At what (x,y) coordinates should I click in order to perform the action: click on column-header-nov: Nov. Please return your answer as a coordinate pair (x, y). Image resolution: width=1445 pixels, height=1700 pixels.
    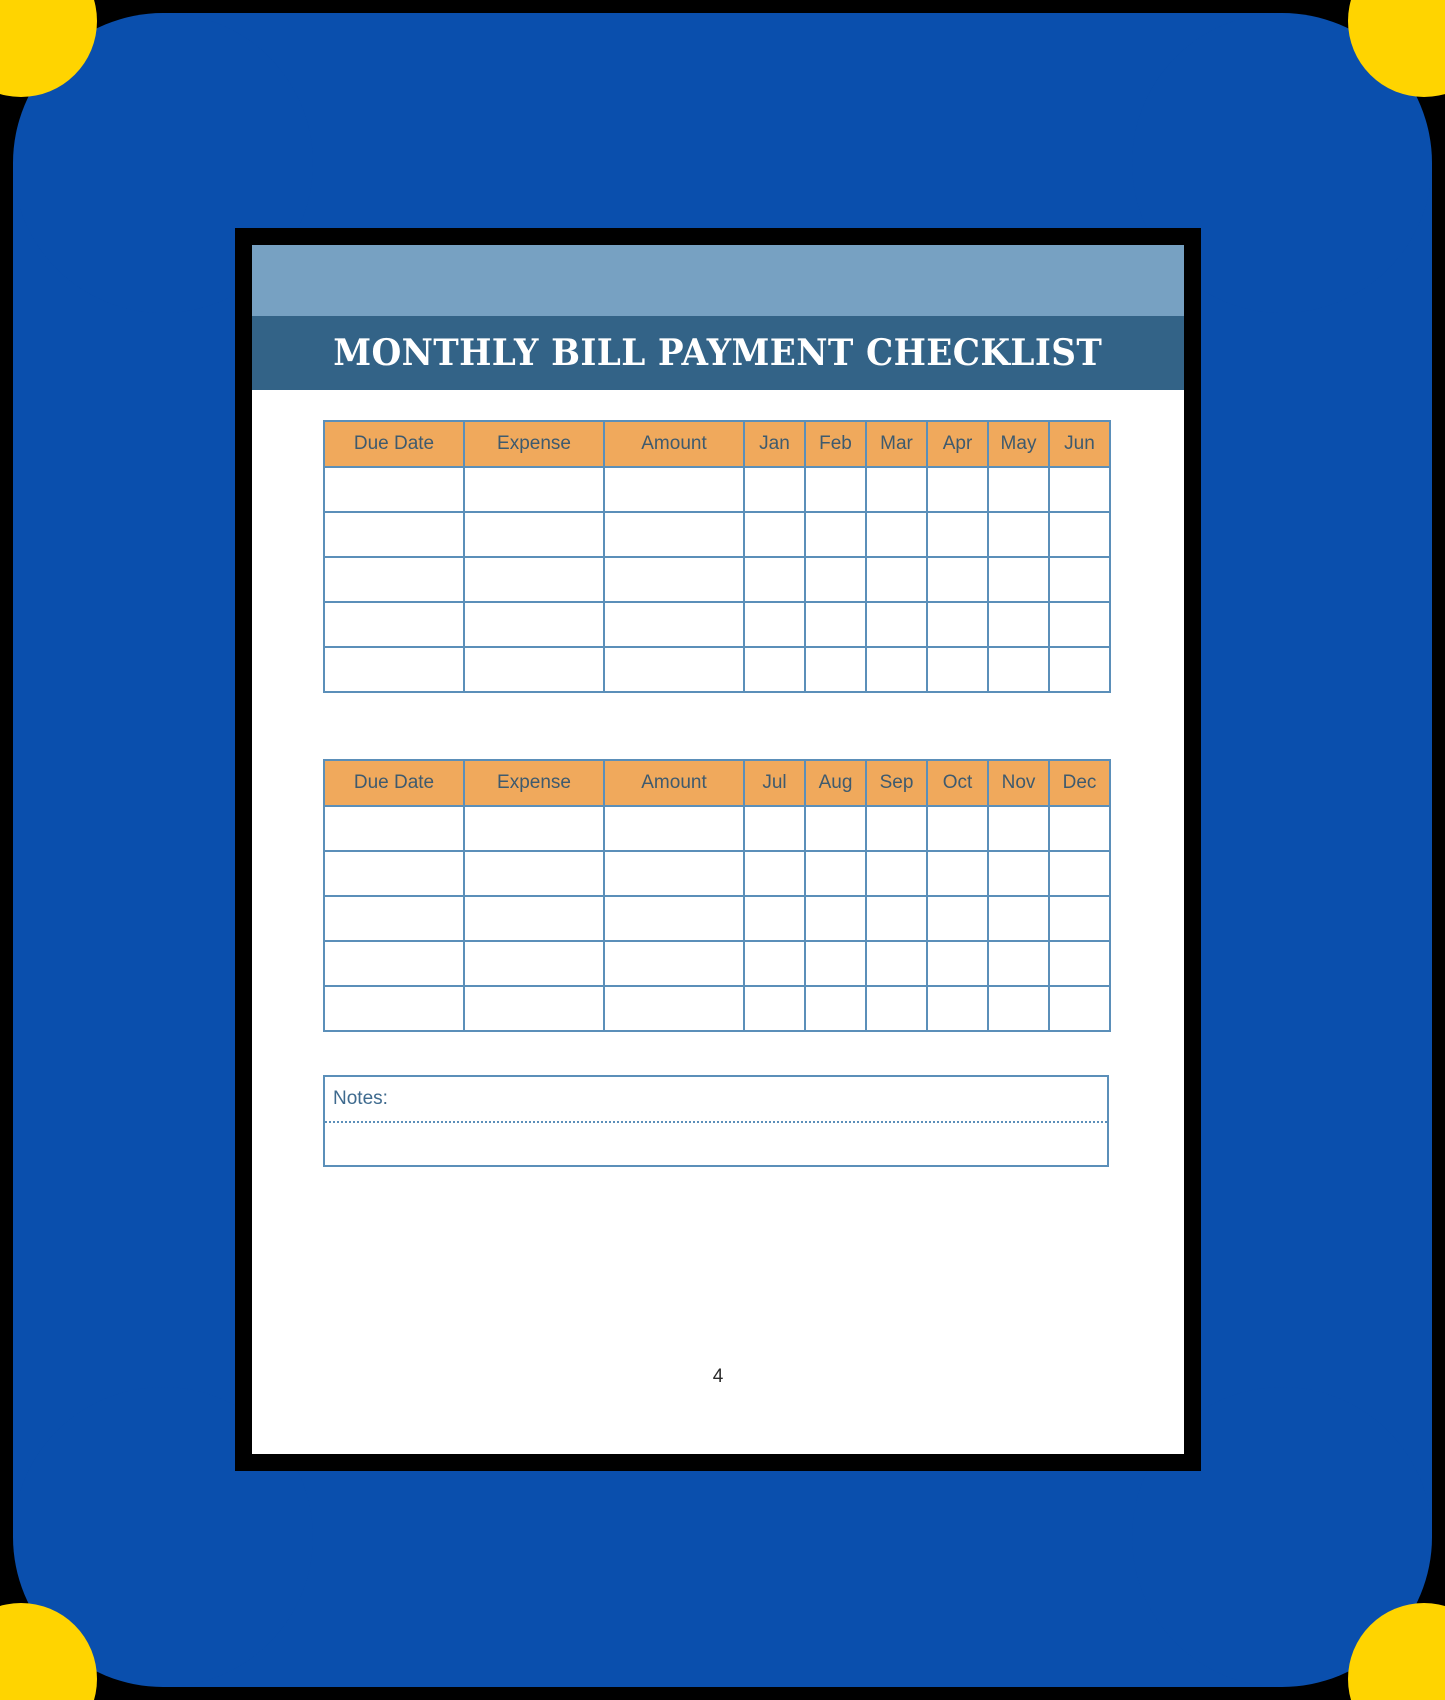
    Looking at the image, I should click on (1018, 783).